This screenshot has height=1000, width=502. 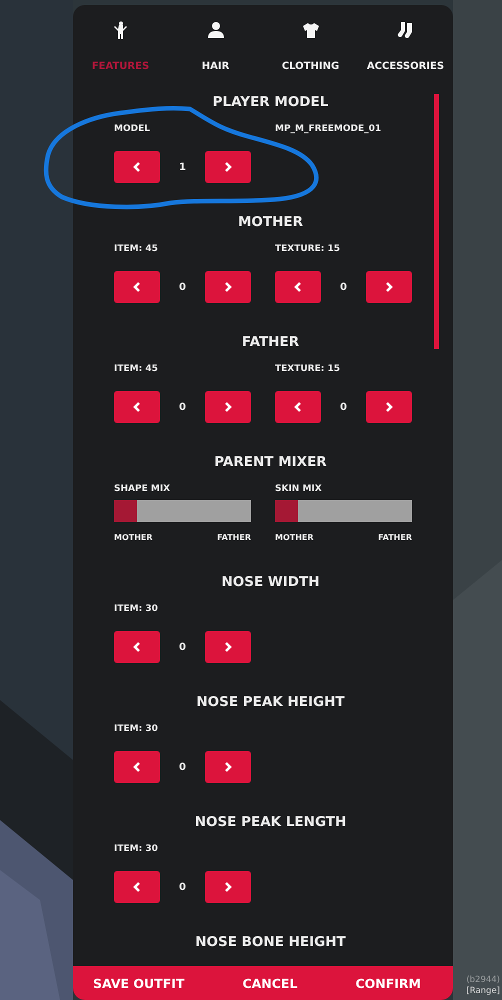 I want to click on field-label: MP_M_FREEMODE_01, so click(x=328, y=129).